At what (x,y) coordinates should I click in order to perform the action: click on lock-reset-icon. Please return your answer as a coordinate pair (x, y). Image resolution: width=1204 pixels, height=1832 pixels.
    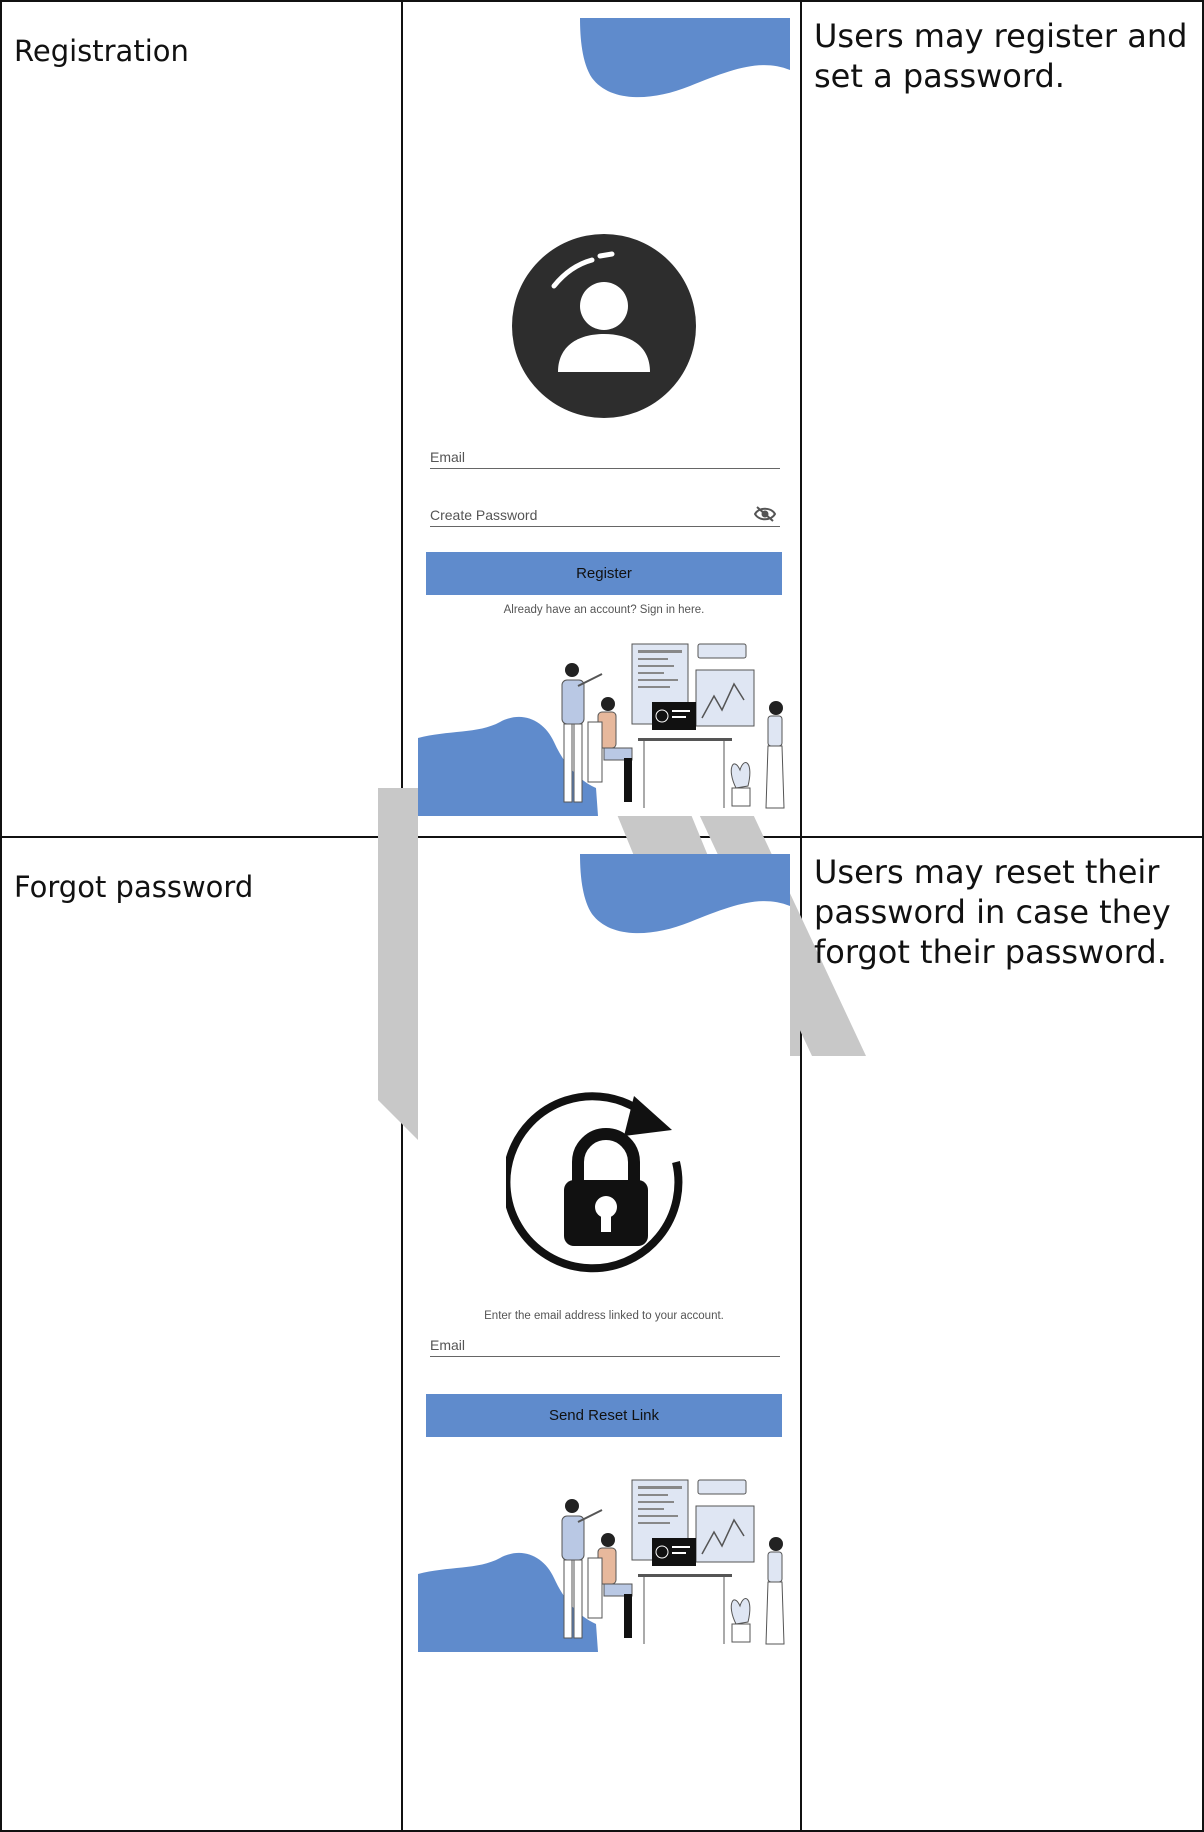
    Looking at the image, I should click on (594, 1182).